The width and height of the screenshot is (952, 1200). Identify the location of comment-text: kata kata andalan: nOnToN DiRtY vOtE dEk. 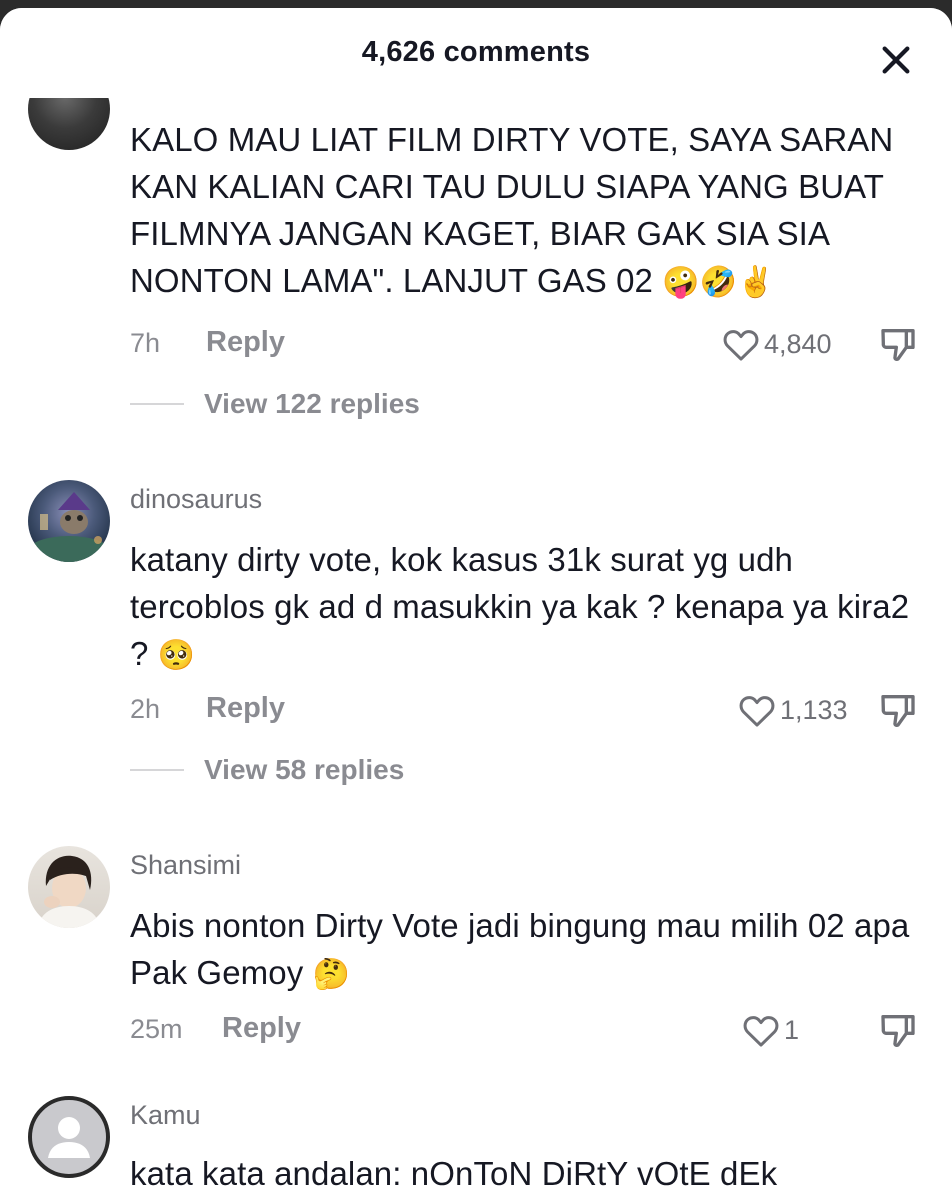
(454, 1173).